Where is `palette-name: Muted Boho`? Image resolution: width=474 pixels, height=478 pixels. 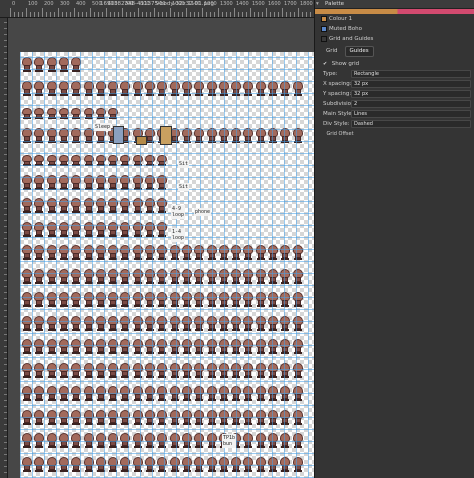
palette-name: Muted Boho is located at coordinates (345, 29).